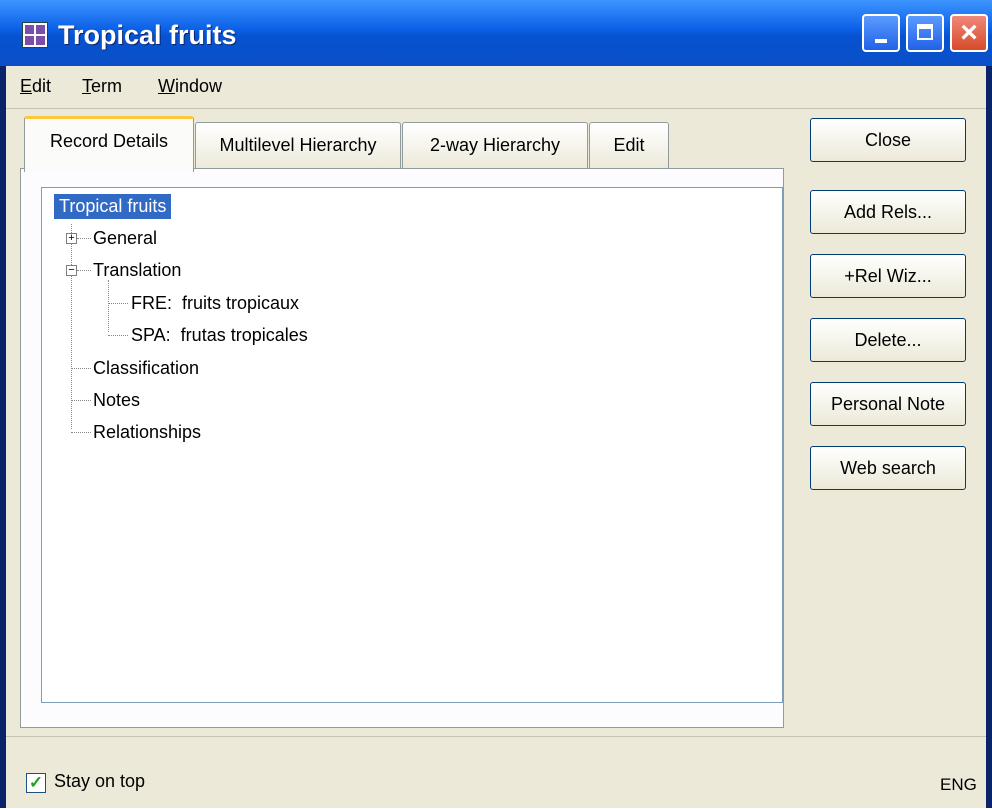 The width and height of the screenshot is (992, 809). What do you see at coordinates (113, 206) in the screenshot?
I see `tree-root-selected: Tropical fruits` at bounding box center [113, 206].